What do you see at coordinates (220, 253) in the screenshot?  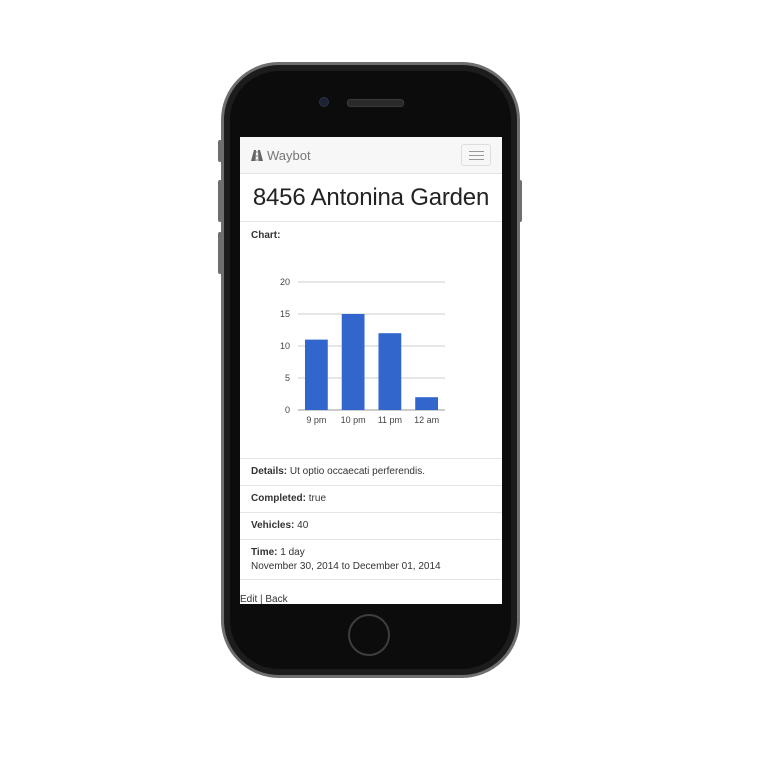 I see `volume-down-button` at bounding box center [220, 253].